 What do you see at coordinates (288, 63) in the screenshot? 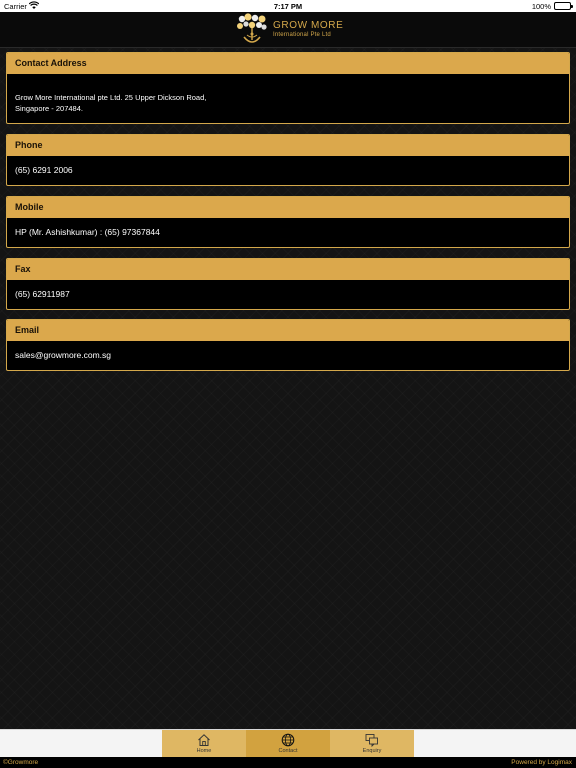
I see `card-title: Contact Address` at bounding box center [288, 63].